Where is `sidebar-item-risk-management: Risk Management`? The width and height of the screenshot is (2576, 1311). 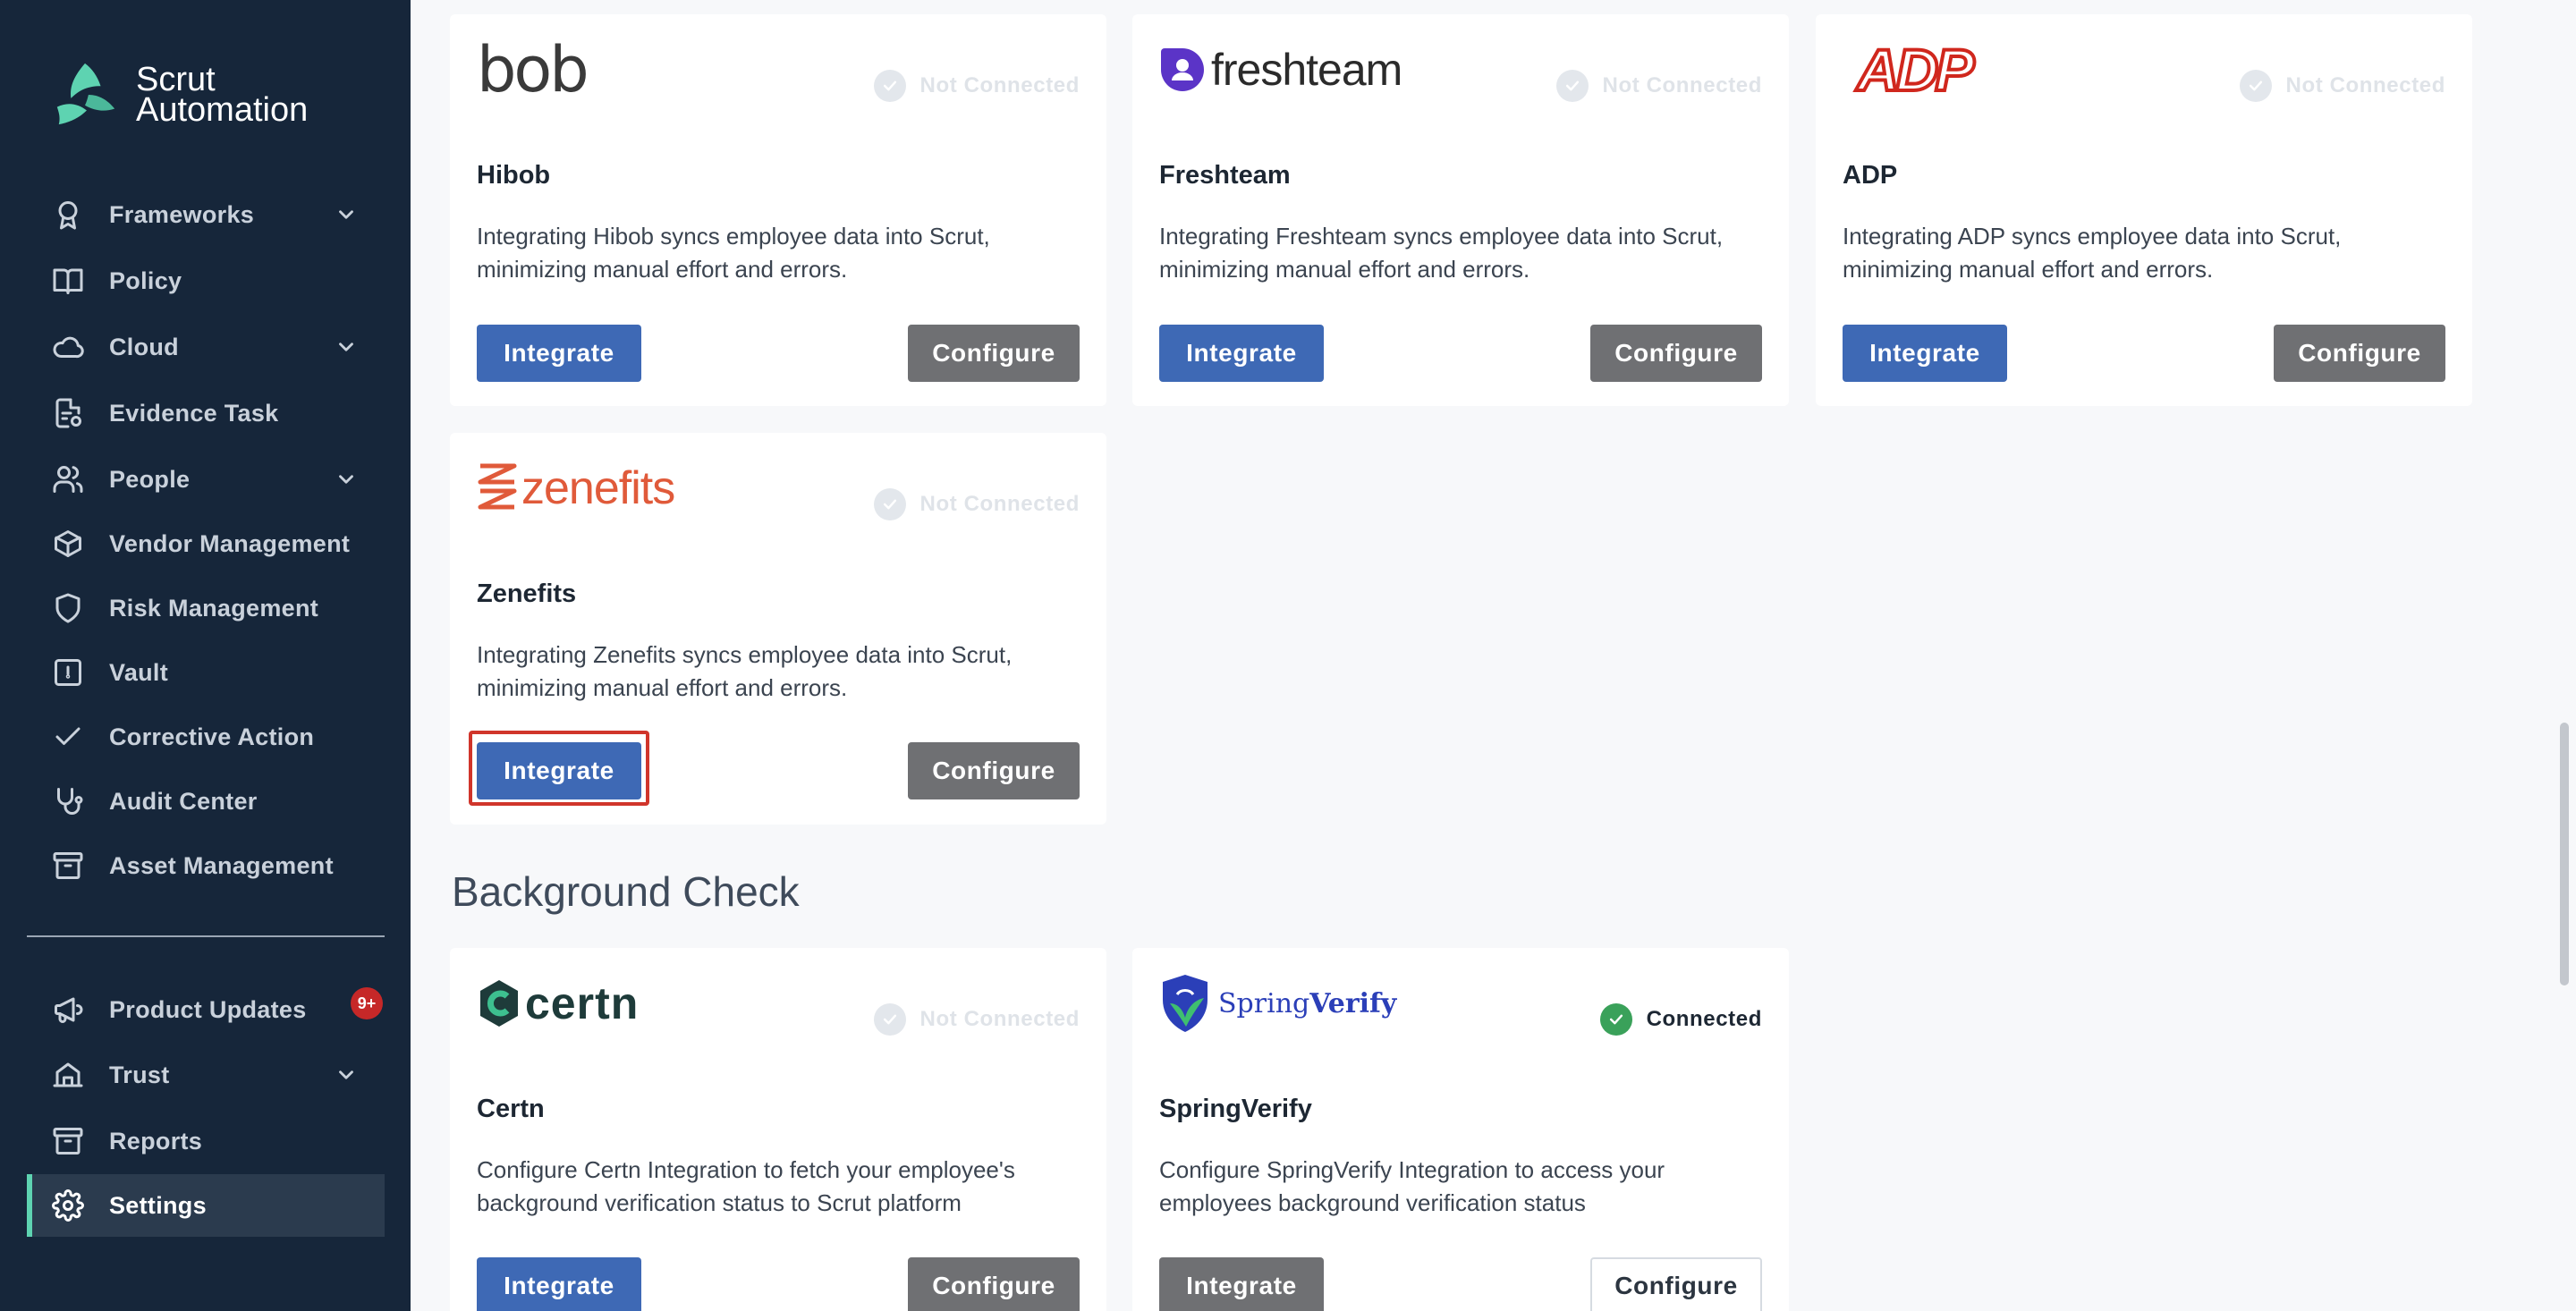 sidebar-item-risk-management: Risk Management is located at coordinates (206, 608).